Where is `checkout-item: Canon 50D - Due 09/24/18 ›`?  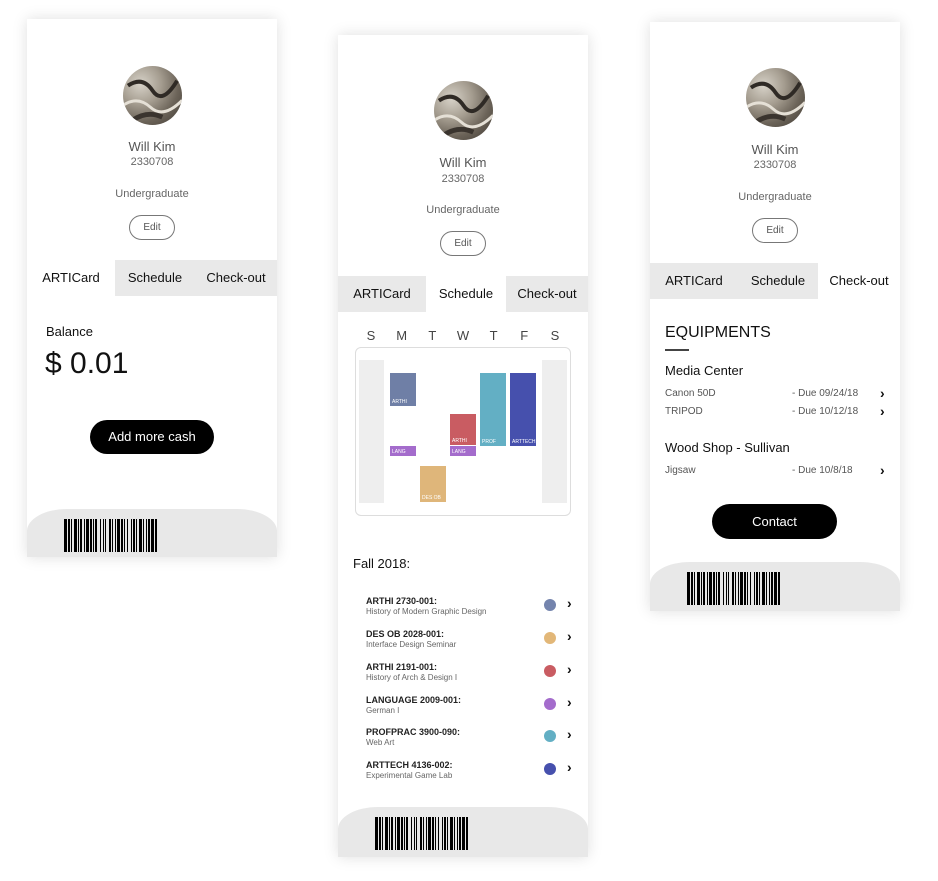
checkout-item: Canon 50D - Due 09/24/18 › is located at coordinates (777, 393).